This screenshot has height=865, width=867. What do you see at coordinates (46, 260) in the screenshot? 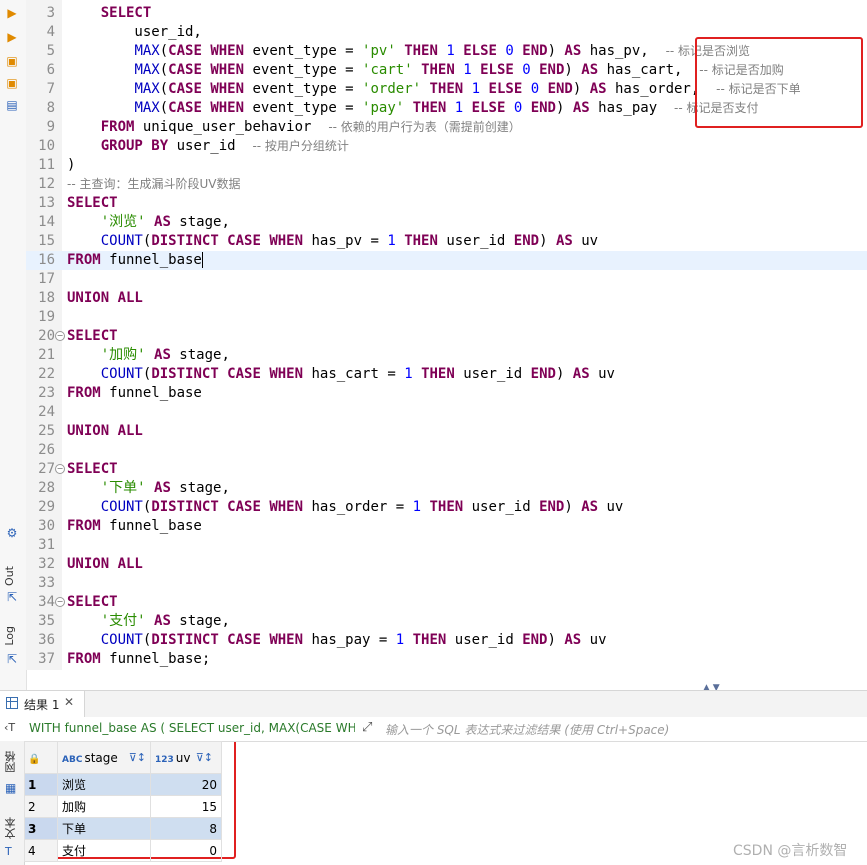
I see `line-number: 16` at bounding box center [46, 260].